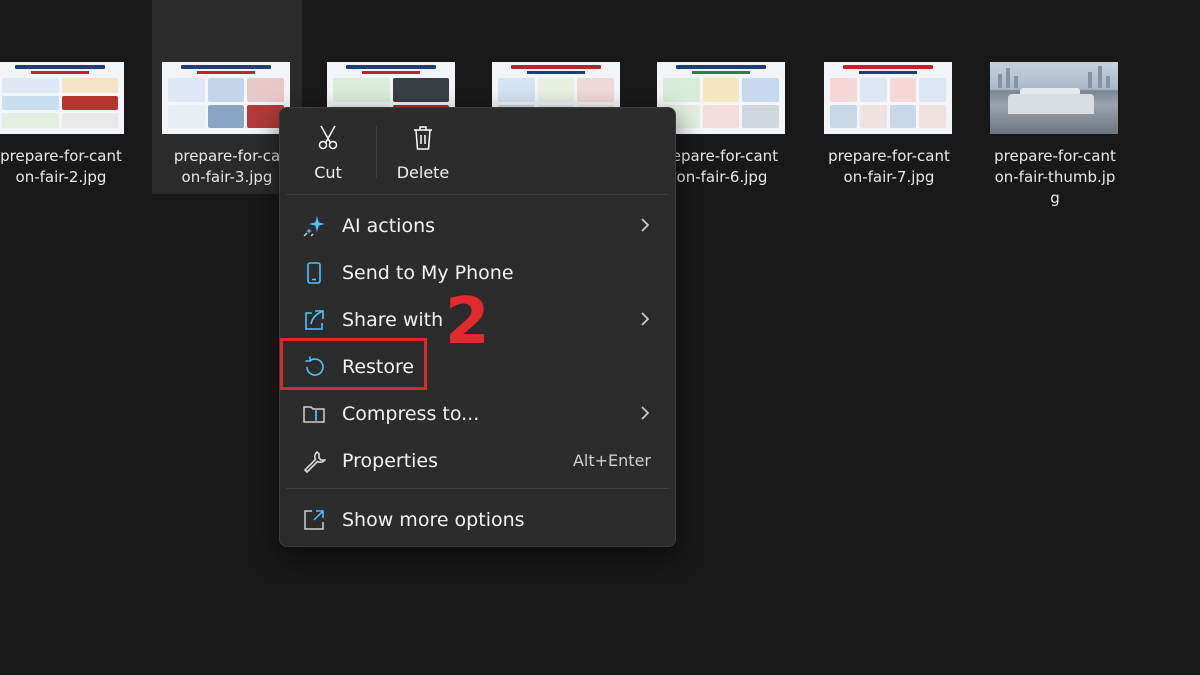 Image resolution: width=1200 pixels, height=675 pixels. What do you see at coordinates (433, 520) in the screenshot?
I see `menu-item-label: Show more options` at bounding box center [433, 520].